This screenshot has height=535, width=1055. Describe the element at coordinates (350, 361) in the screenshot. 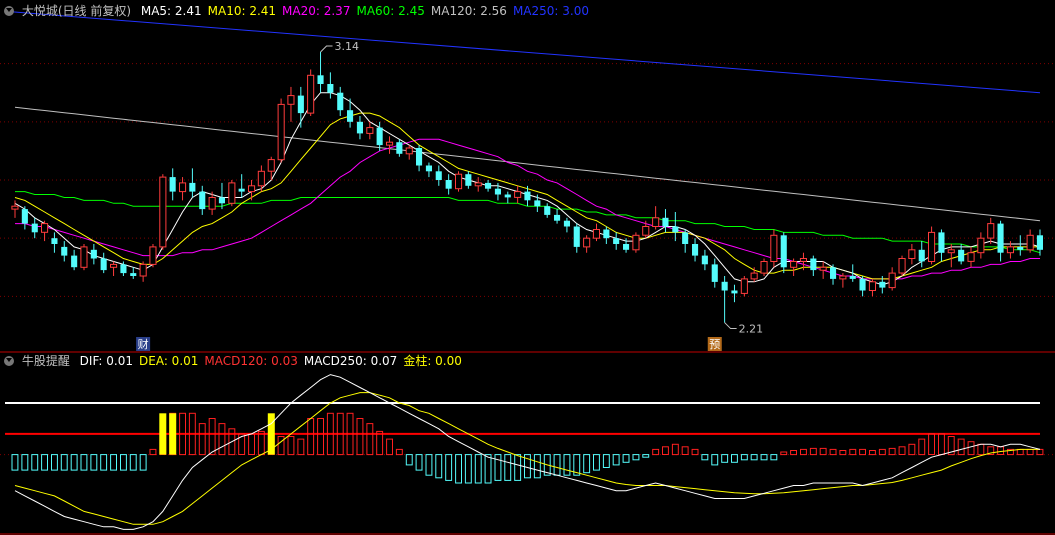

I see `macd-legend-item-3: MACD250: 0.07` at that location.